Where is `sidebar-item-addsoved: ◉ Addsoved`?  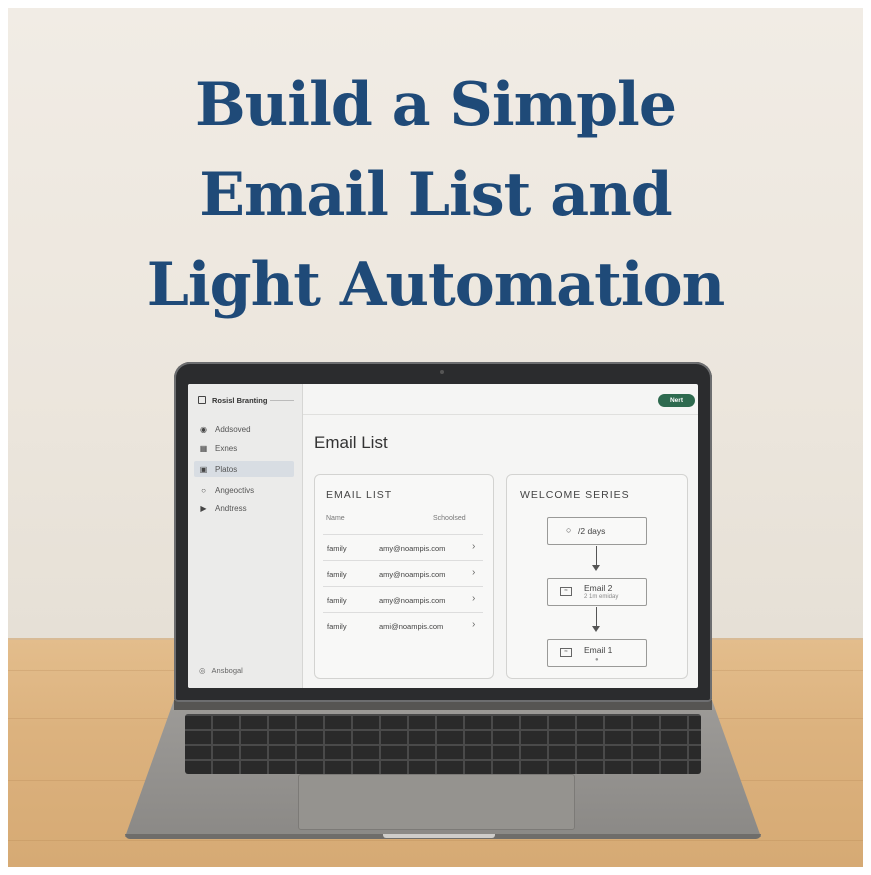
sidebar-item-addsoved: ◉ Addsoved is located at coordinates (244, 429).